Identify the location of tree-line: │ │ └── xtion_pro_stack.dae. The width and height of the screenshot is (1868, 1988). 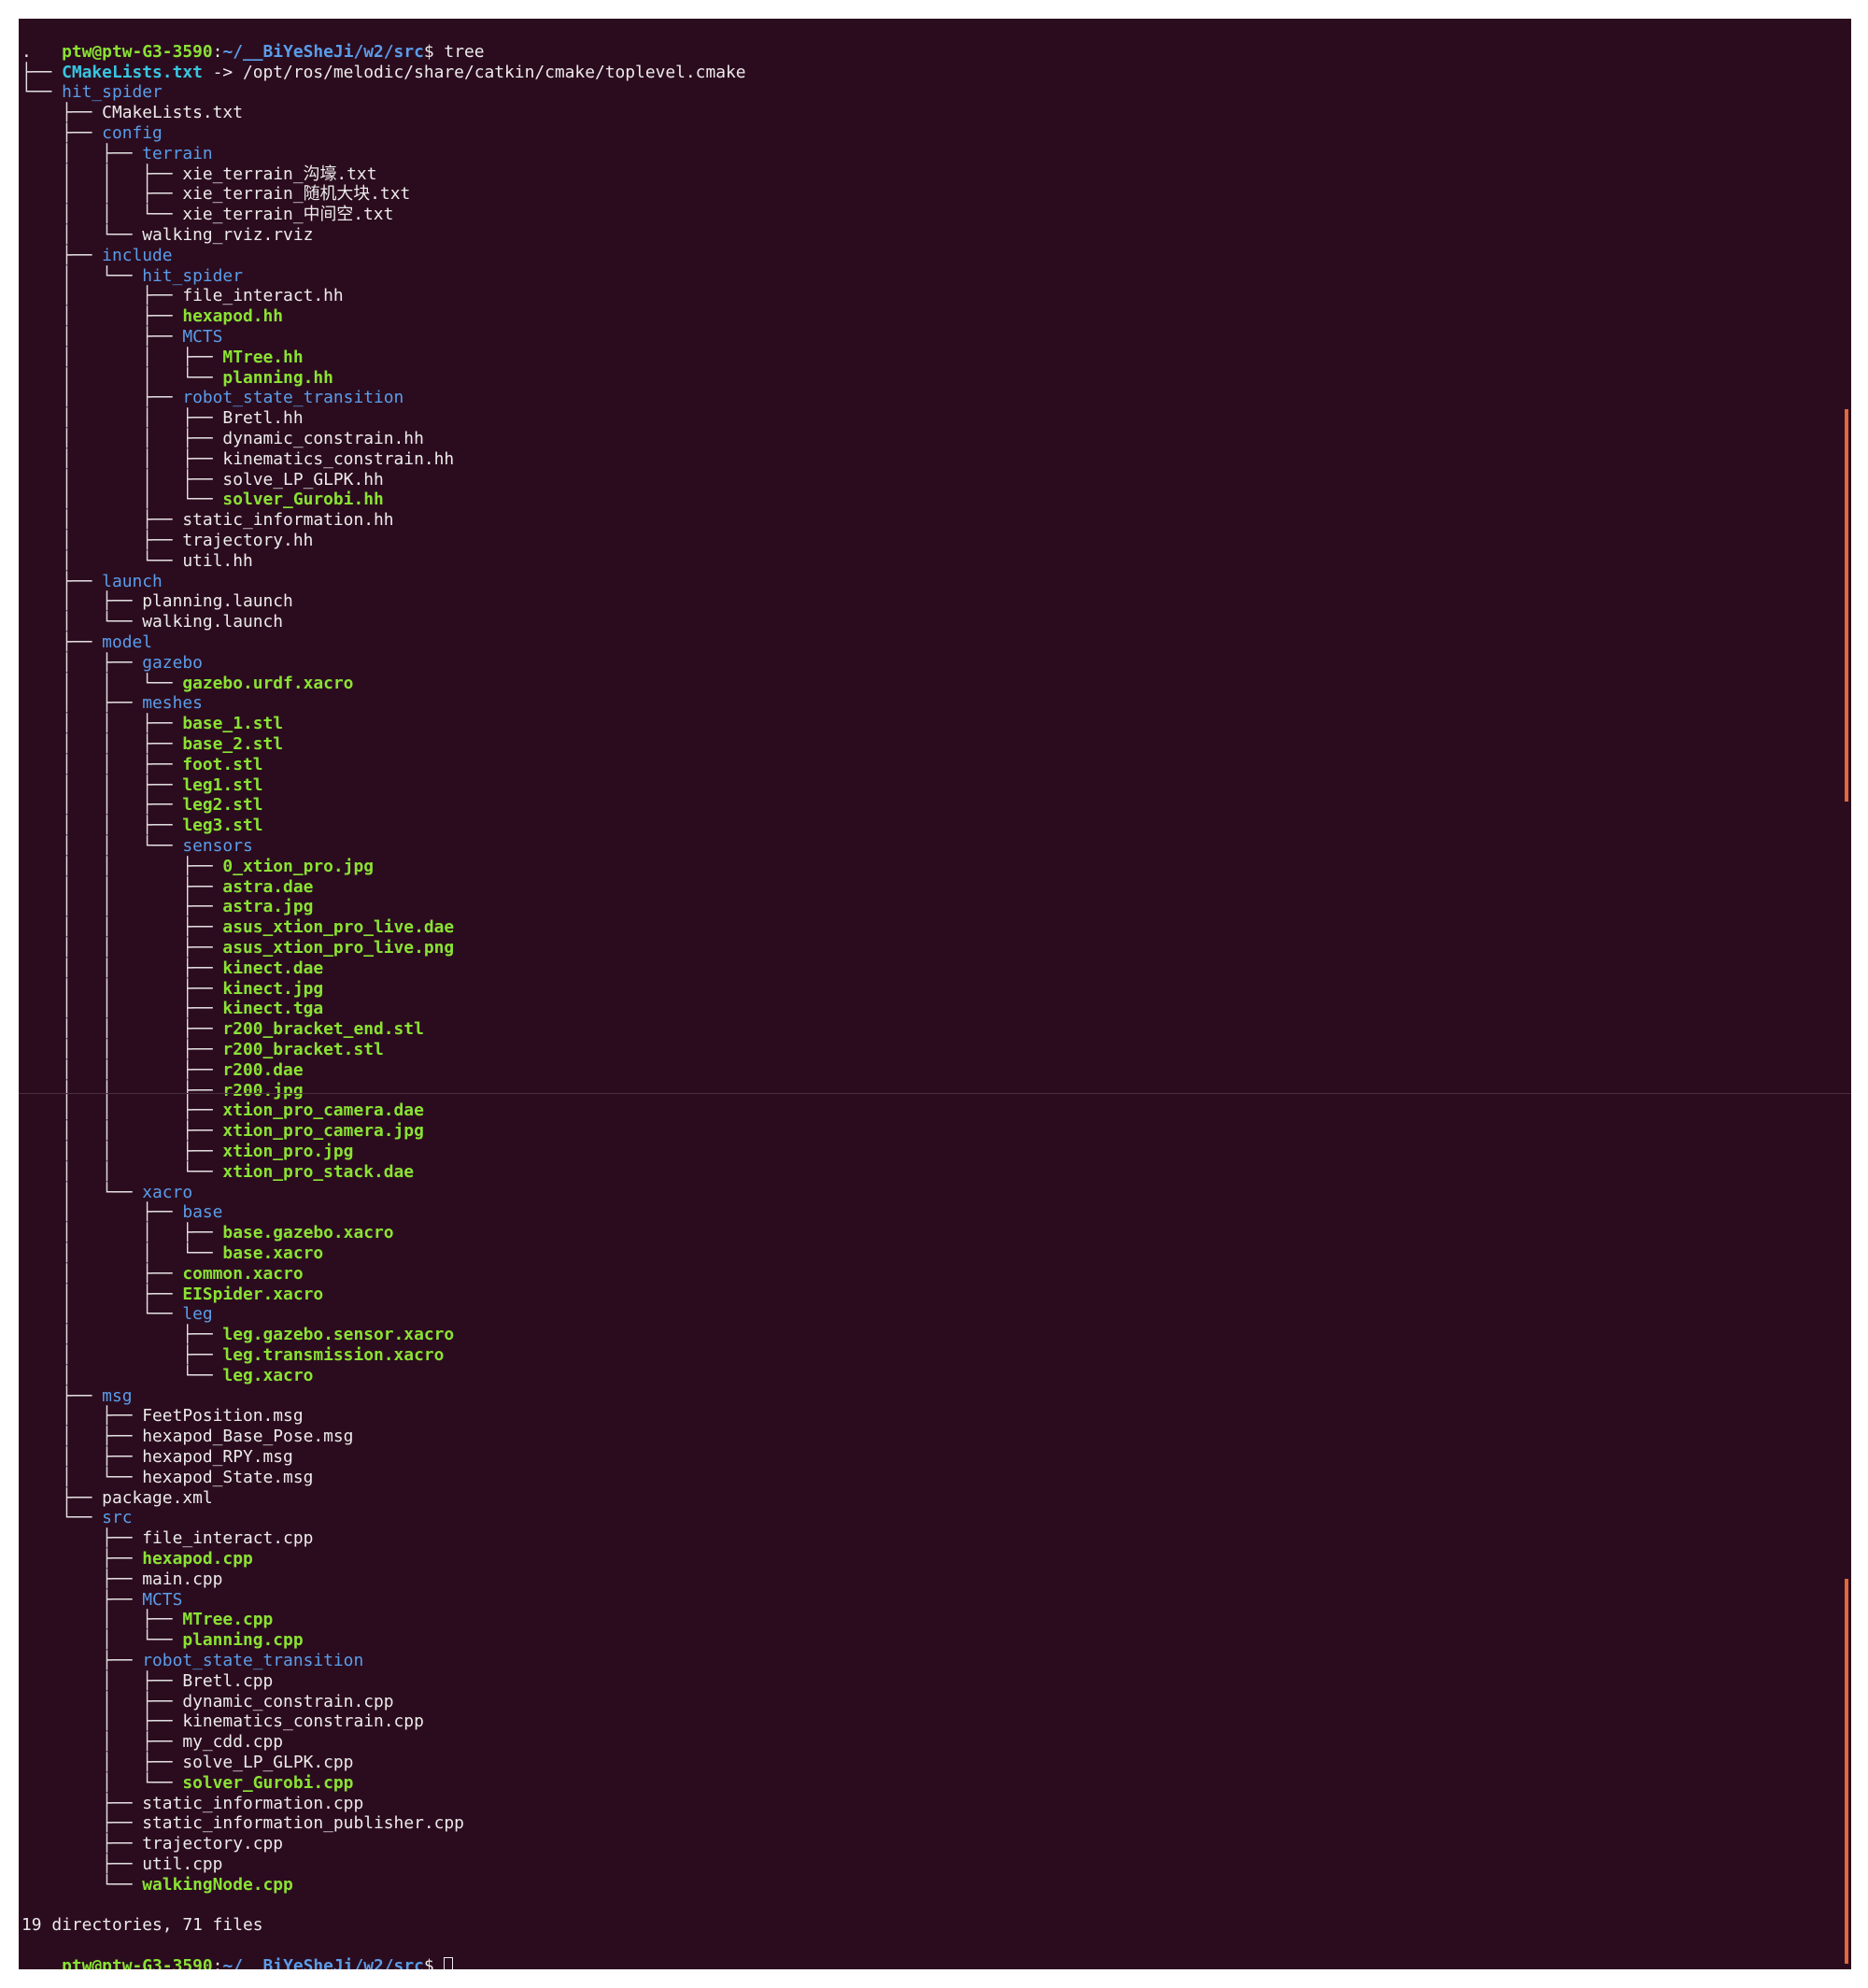
(218, 1172).